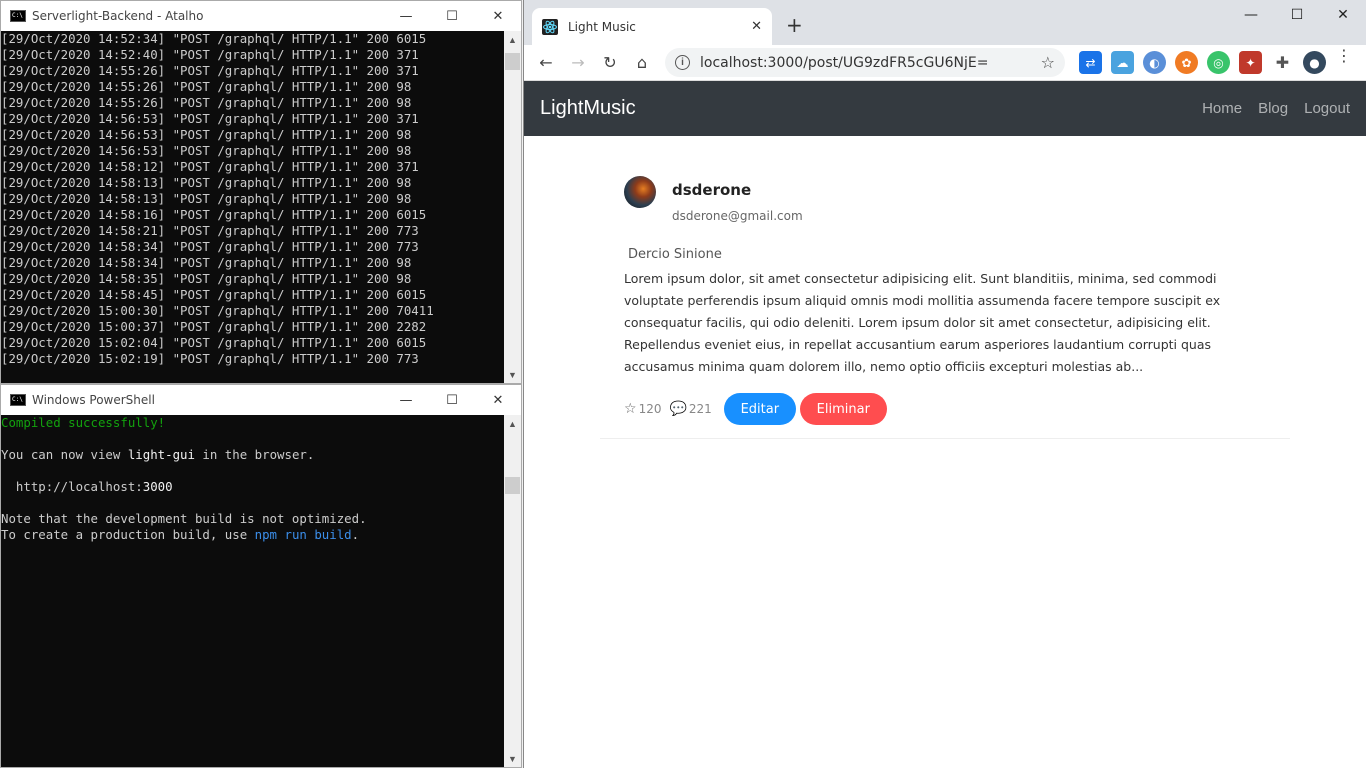 The height and width of the screenshot is (768, 1366). Describe the element at coordinates (642, 63) in the screenshot. I see `home-button: ⌂` at that location.